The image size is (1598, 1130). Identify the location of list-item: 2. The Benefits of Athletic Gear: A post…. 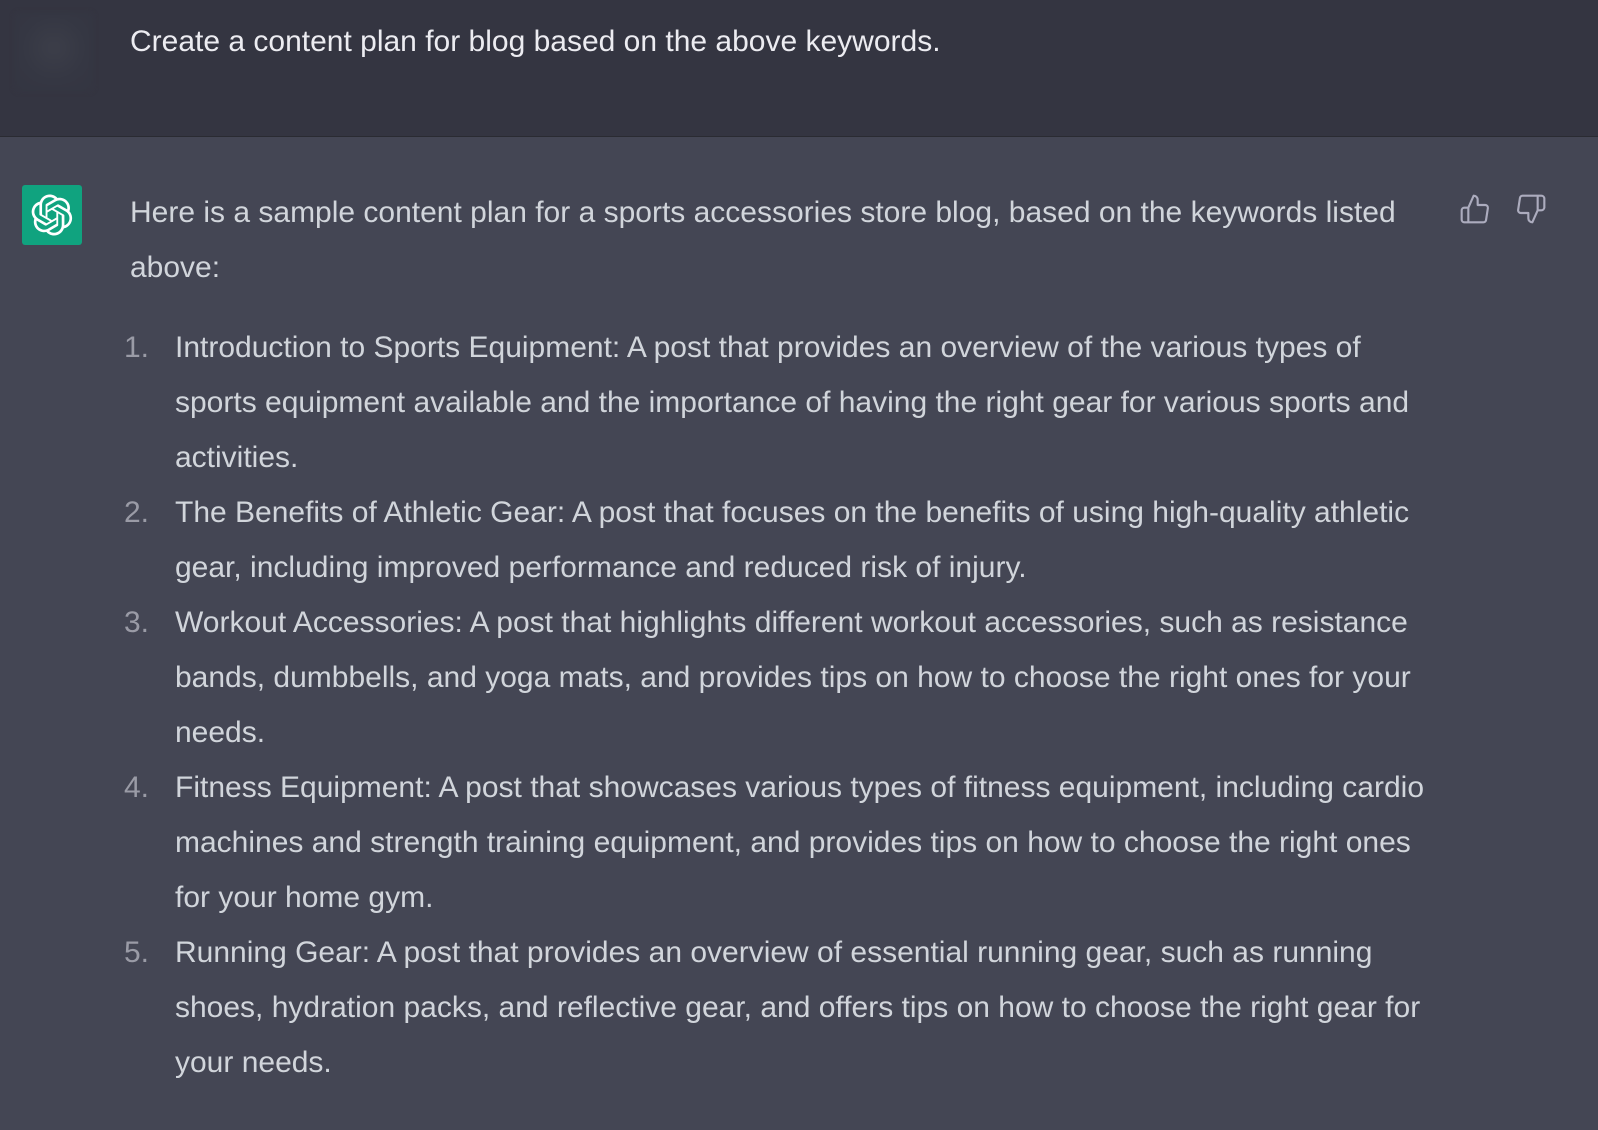
(777, 540).